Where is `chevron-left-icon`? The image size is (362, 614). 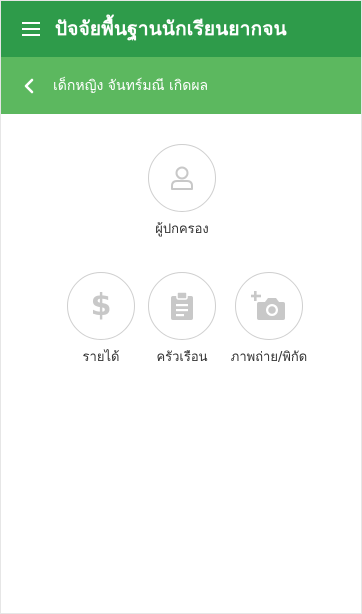
chevron-left-icon is located at coordinates (29, 85).